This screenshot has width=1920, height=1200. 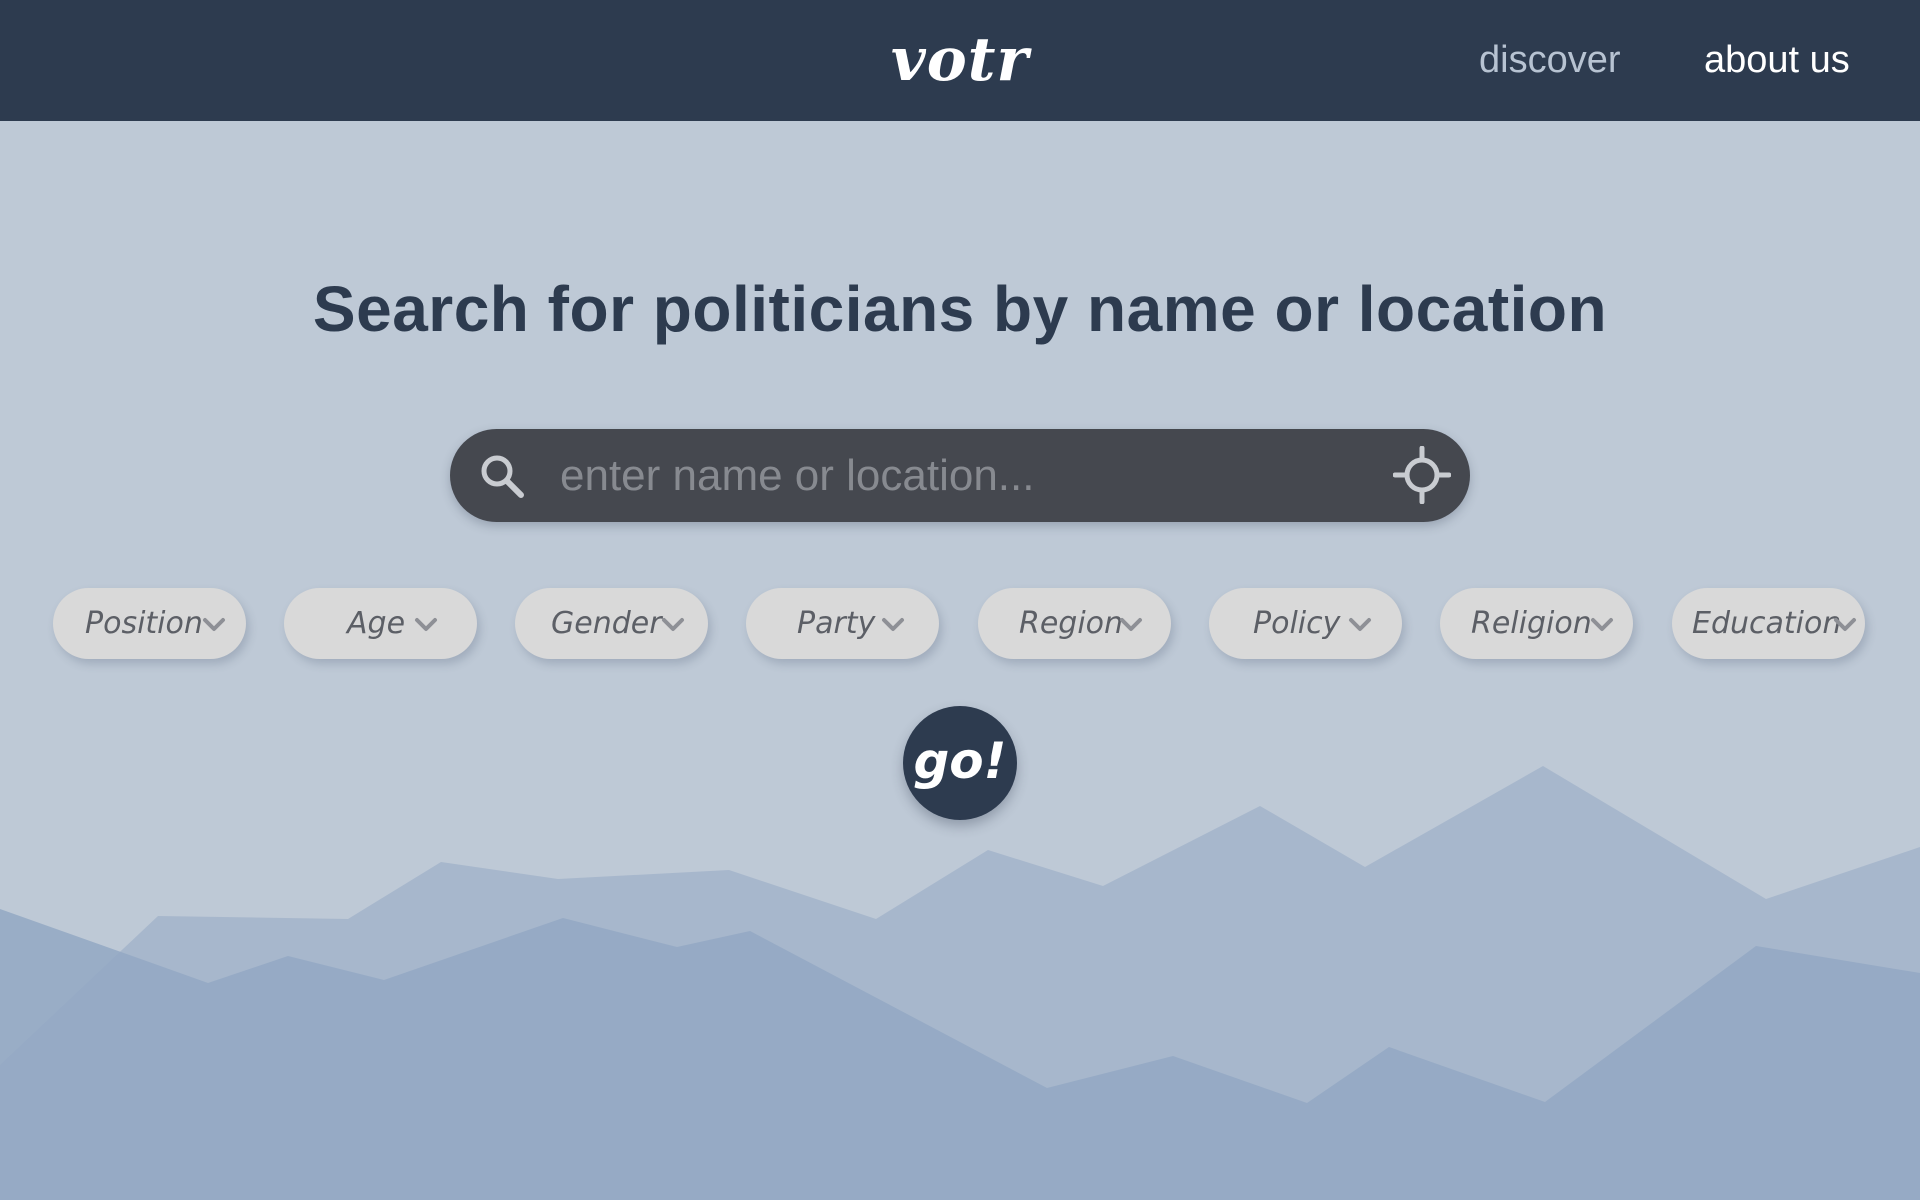 What do you see at coordinates (144, 623) in the screenshot?
I see `filter-label: Position` at bounding box center [144, 623].